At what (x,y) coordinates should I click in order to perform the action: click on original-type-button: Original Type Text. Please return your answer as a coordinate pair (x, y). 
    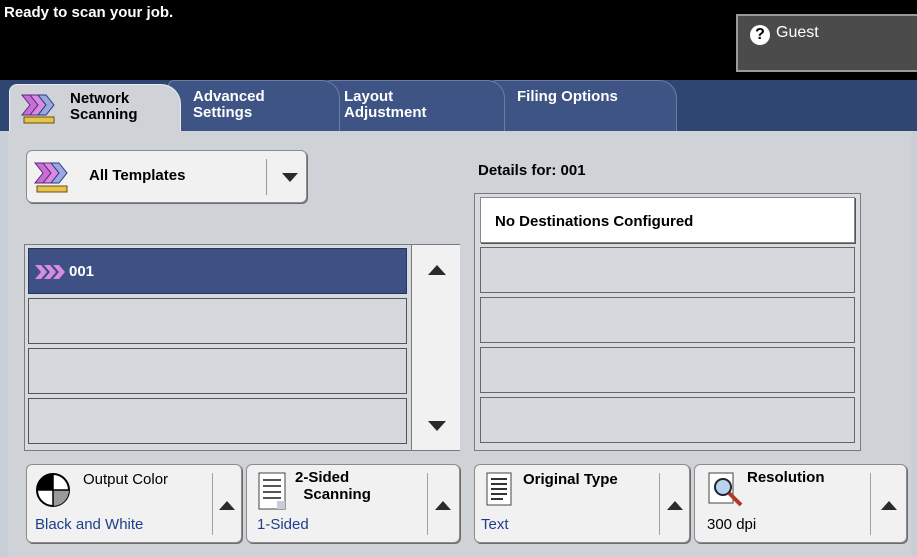
    Looking at the image, I should click on (582, 503).